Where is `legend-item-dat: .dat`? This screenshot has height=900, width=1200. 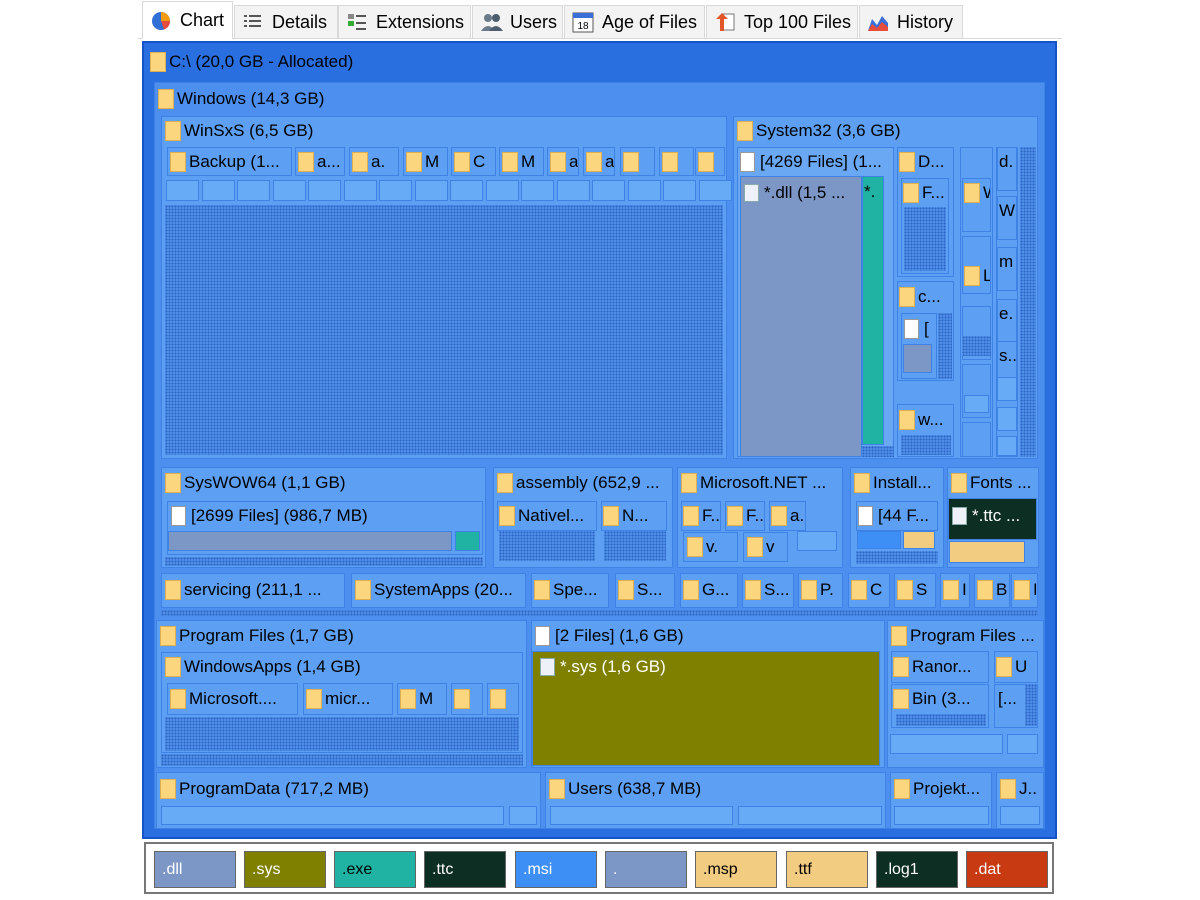
legend-item-dat: .dat is located at coordinates (1007, 869).